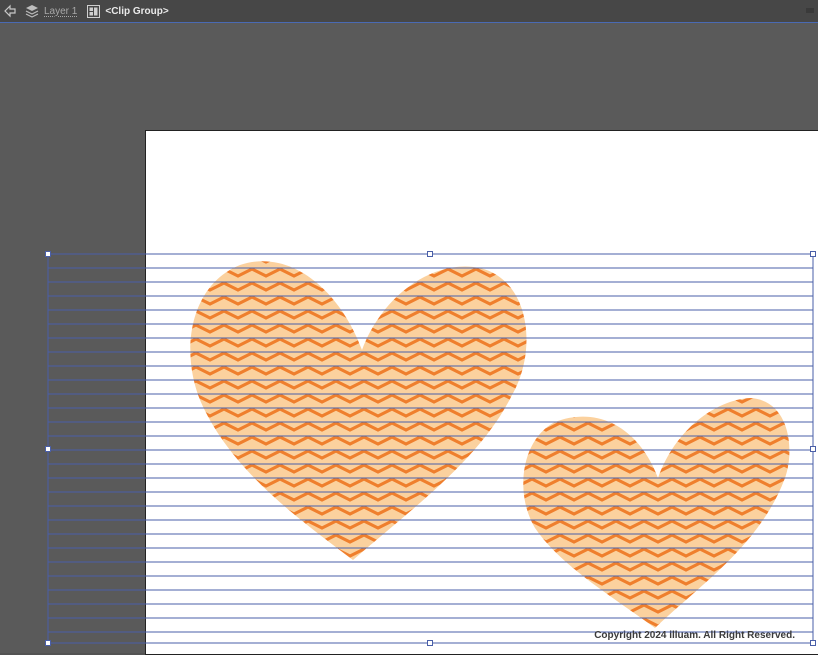  What do you see at coordinates (430, 643) in the screenshot?
I see `handle-bottom-center` at bounding box center [430, 643].